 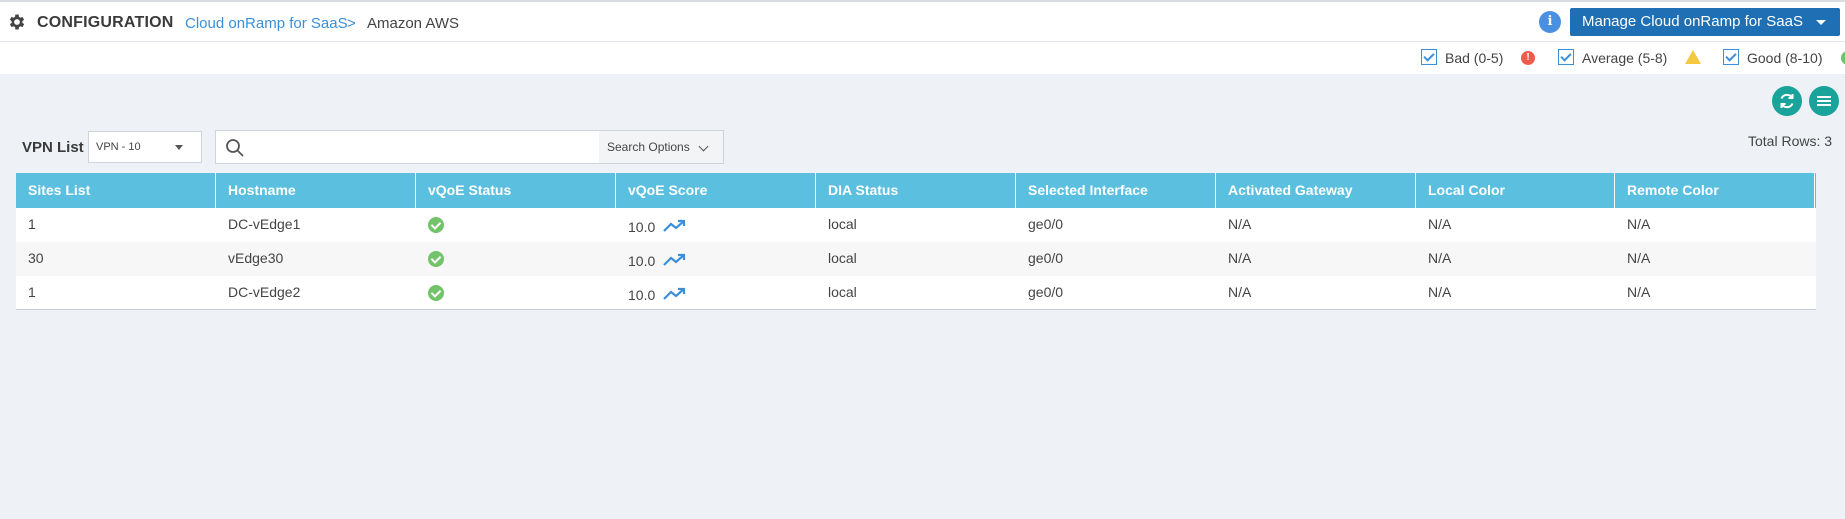 I want to click on search-bar: Search Options, so click(x=469, y=147).